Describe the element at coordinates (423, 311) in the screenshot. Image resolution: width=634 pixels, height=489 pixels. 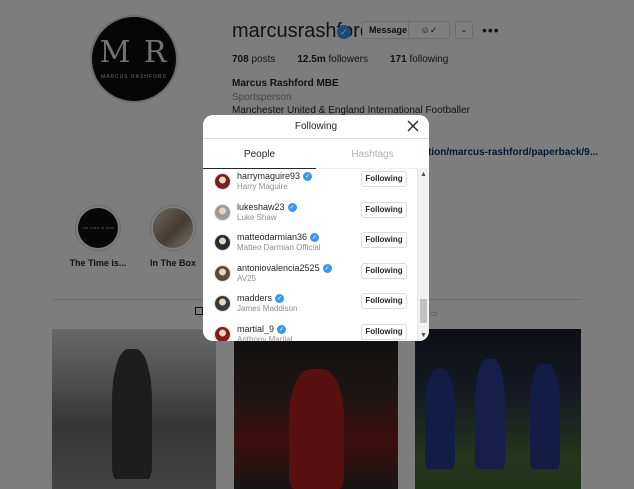
I see `scrollbar-thumb` at that location.